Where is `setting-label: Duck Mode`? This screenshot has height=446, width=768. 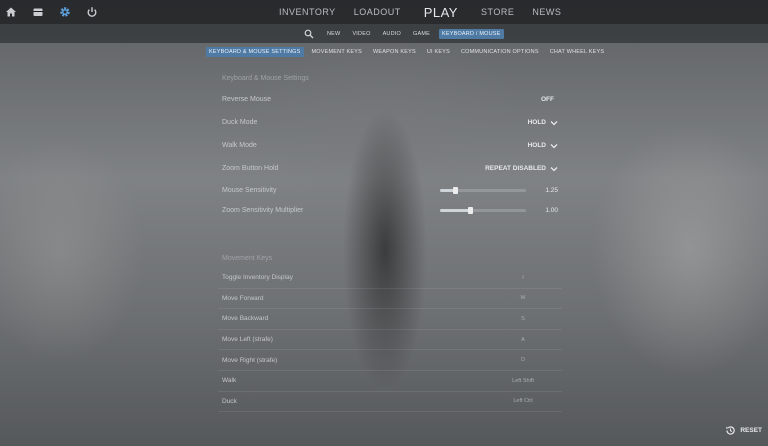 setting-label: Duck Mode is located at coordinates (240, 122).